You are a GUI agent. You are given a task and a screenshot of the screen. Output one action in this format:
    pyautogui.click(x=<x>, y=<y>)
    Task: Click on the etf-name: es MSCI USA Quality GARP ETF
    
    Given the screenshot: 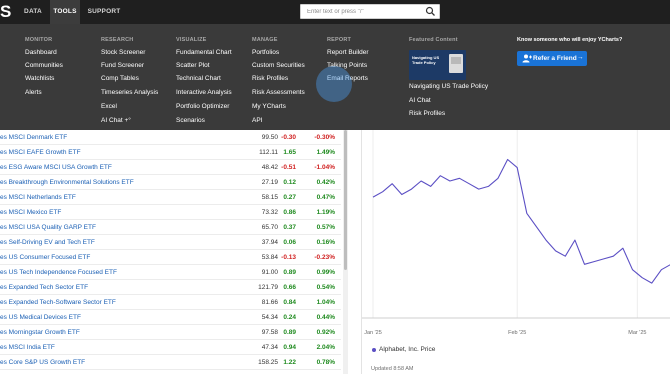 What is the action you would take?
    pyautogui.click(x=48, y=227)
    